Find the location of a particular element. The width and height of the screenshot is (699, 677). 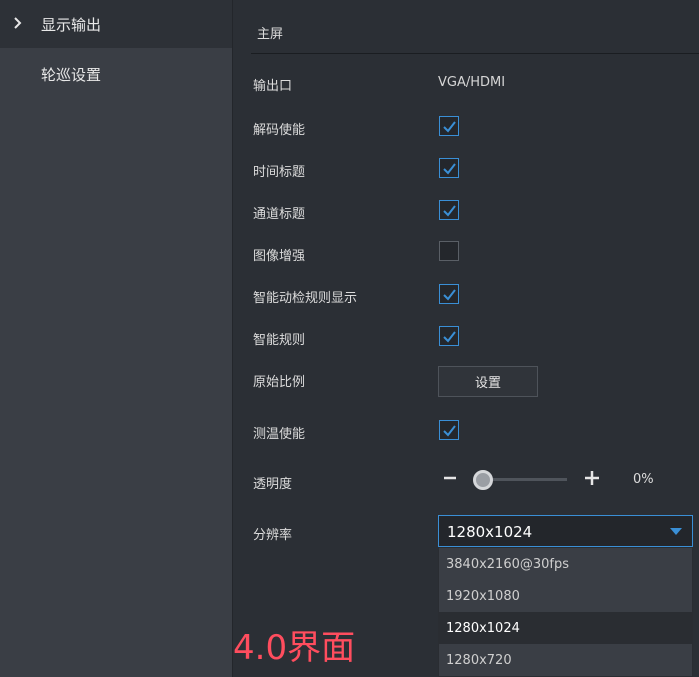

smart-rule-checkbox is located at coordinates (449, 336).